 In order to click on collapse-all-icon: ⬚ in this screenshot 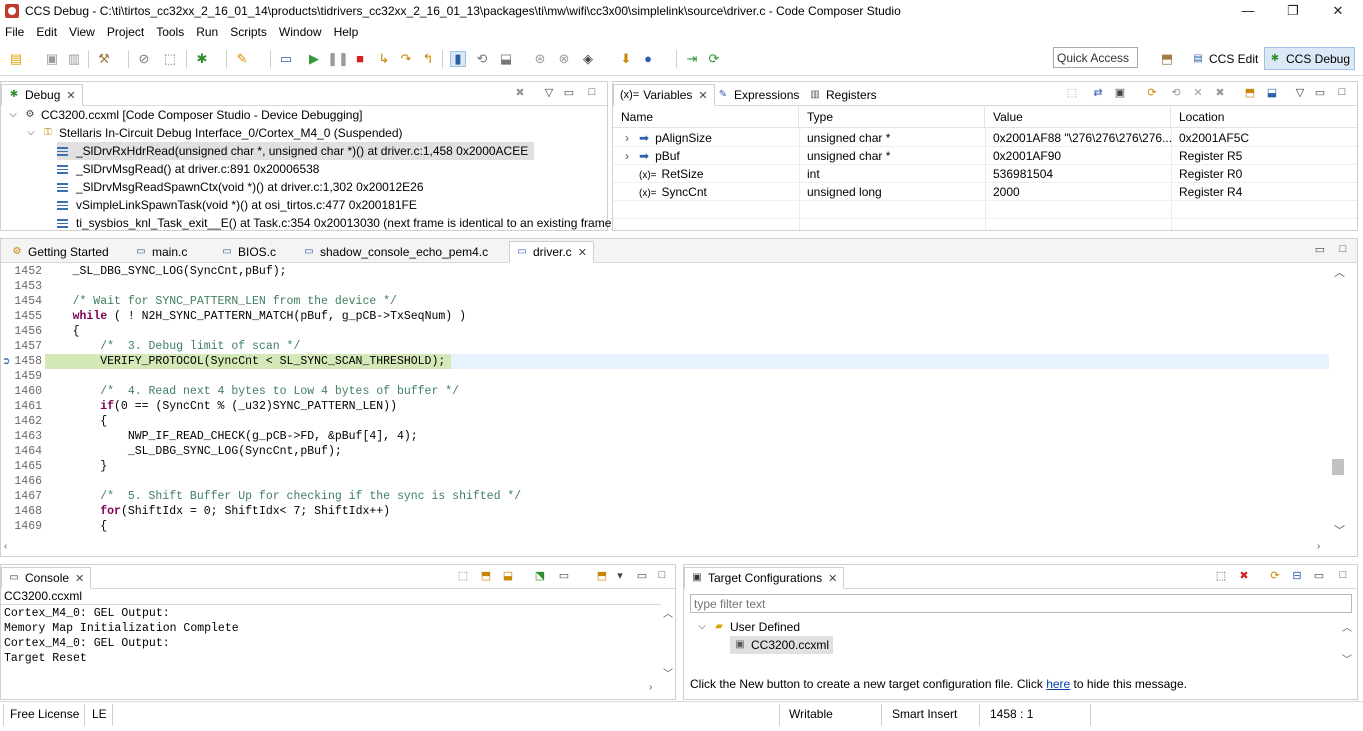, I will do `click(1072, 92)`.